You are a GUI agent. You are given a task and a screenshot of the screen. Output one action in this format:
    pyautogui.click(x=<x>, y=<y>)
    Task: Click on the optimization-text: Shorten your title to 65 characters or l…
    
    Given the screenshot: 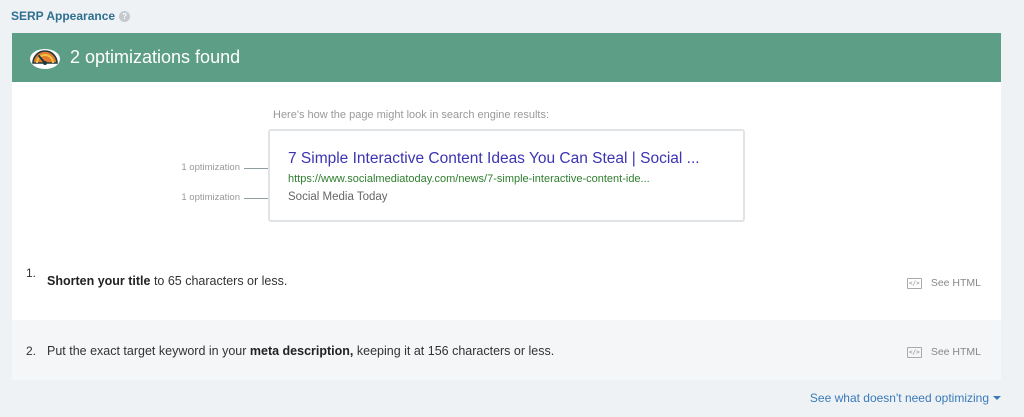 What is the action you would take?
    pyautogui.click(x=167, y=281)
    